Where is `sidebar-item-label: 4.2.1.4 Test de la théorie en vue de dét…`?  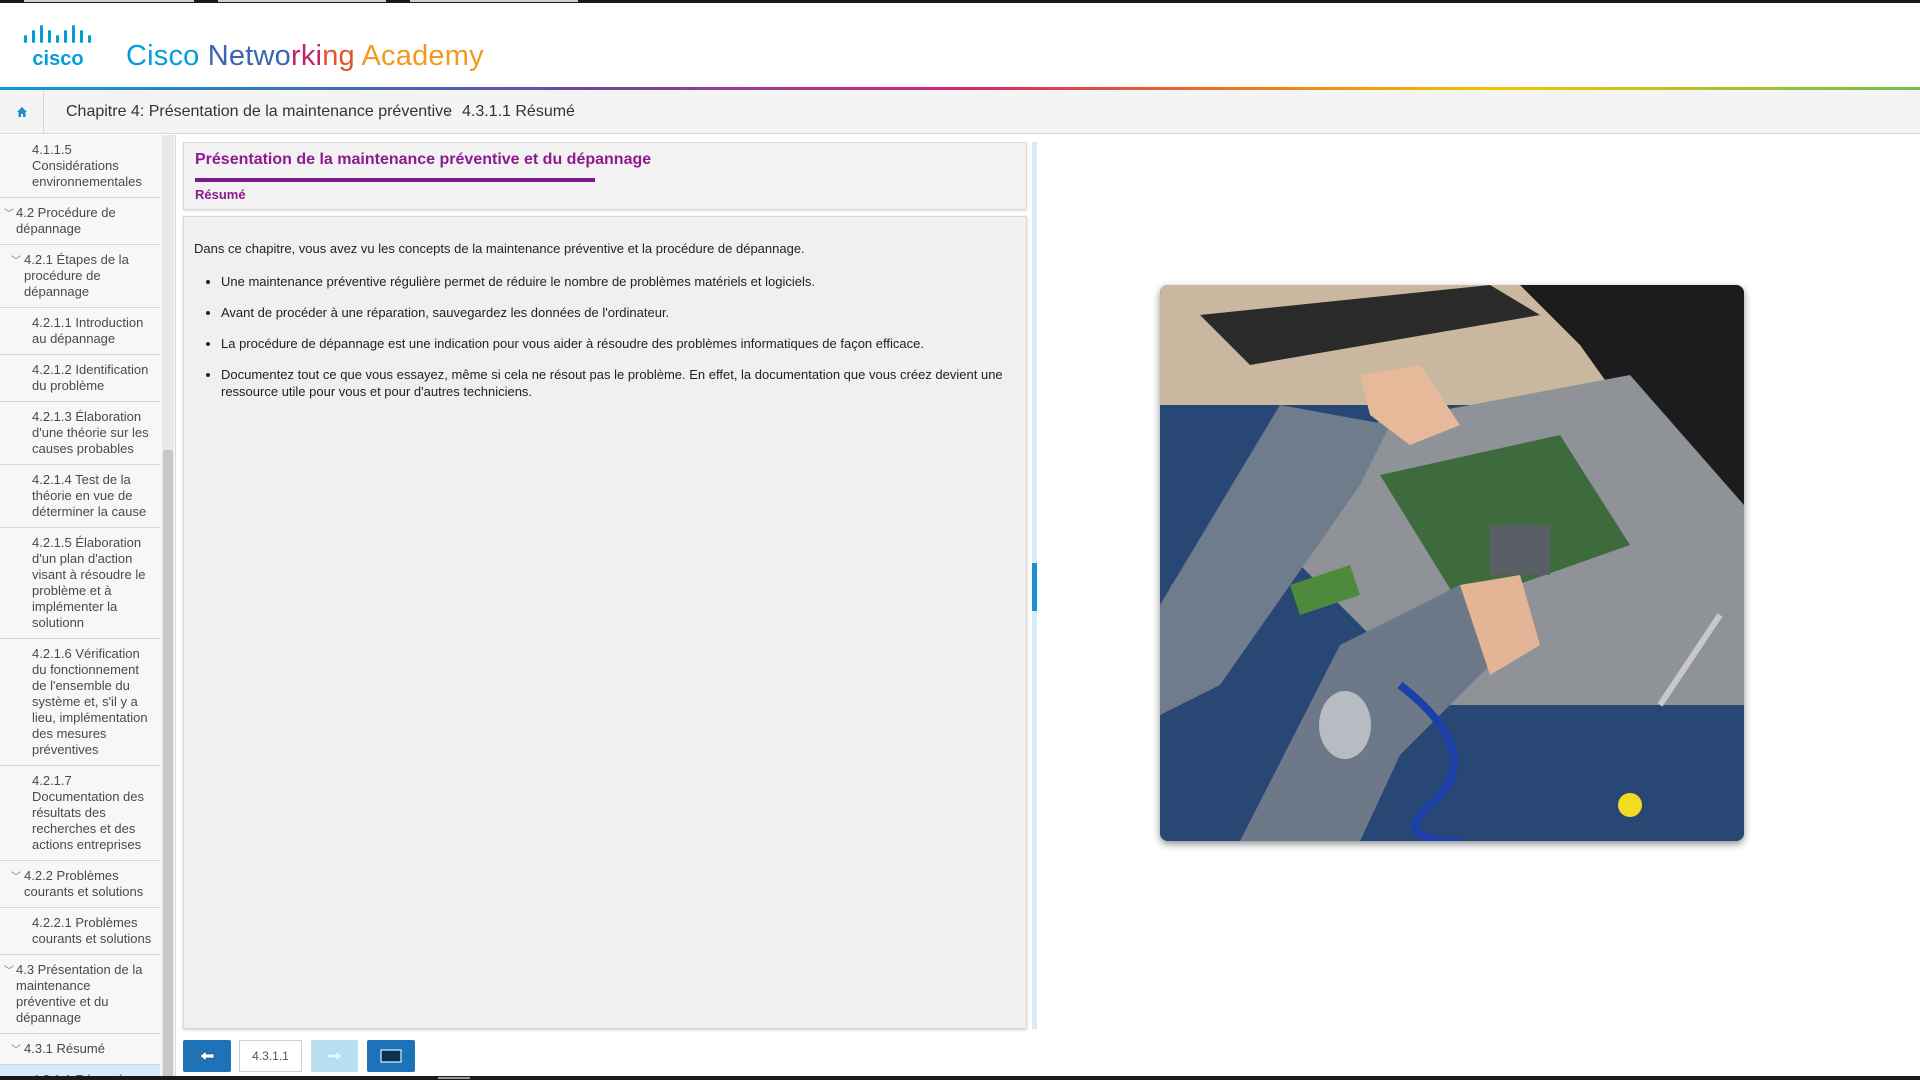
sidebar-item-label: 4.2.1.4 Test de la théorie en vue de dét… is located at coordinates (89, 495).